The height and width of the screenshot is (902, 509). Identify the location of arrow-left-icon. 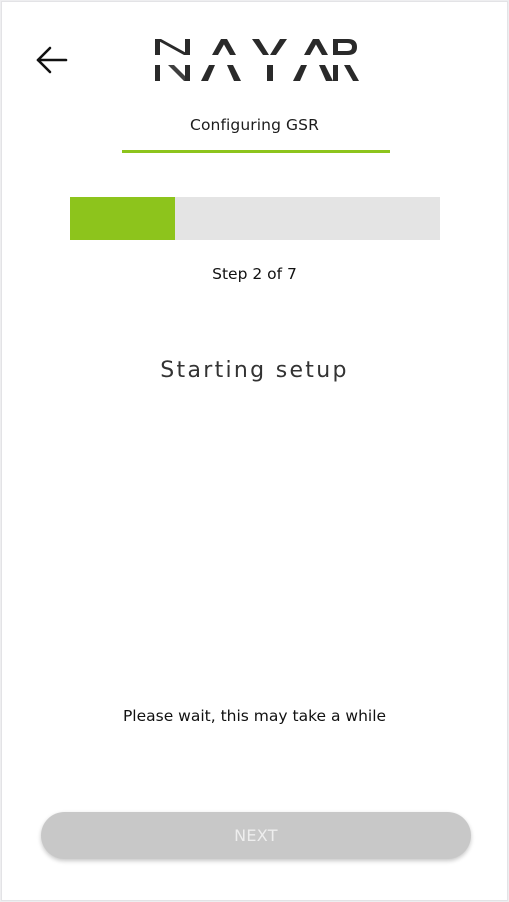
(52, 60).